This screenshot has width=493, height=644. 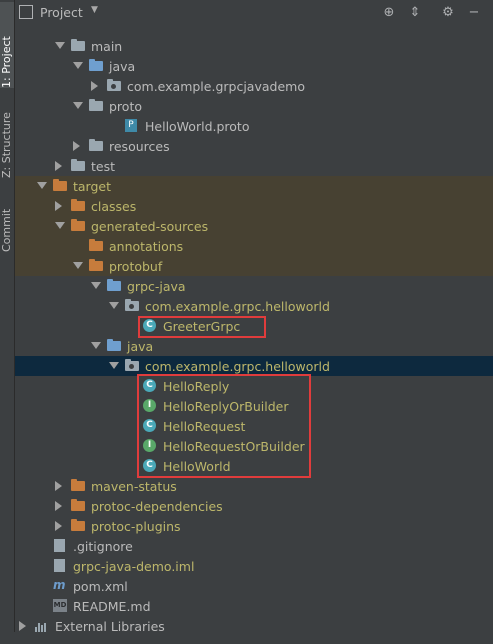 What do you see at coordinates (61, 12) in the screenshot?
I see `project-title: Project` at bounding box center [61, 12].